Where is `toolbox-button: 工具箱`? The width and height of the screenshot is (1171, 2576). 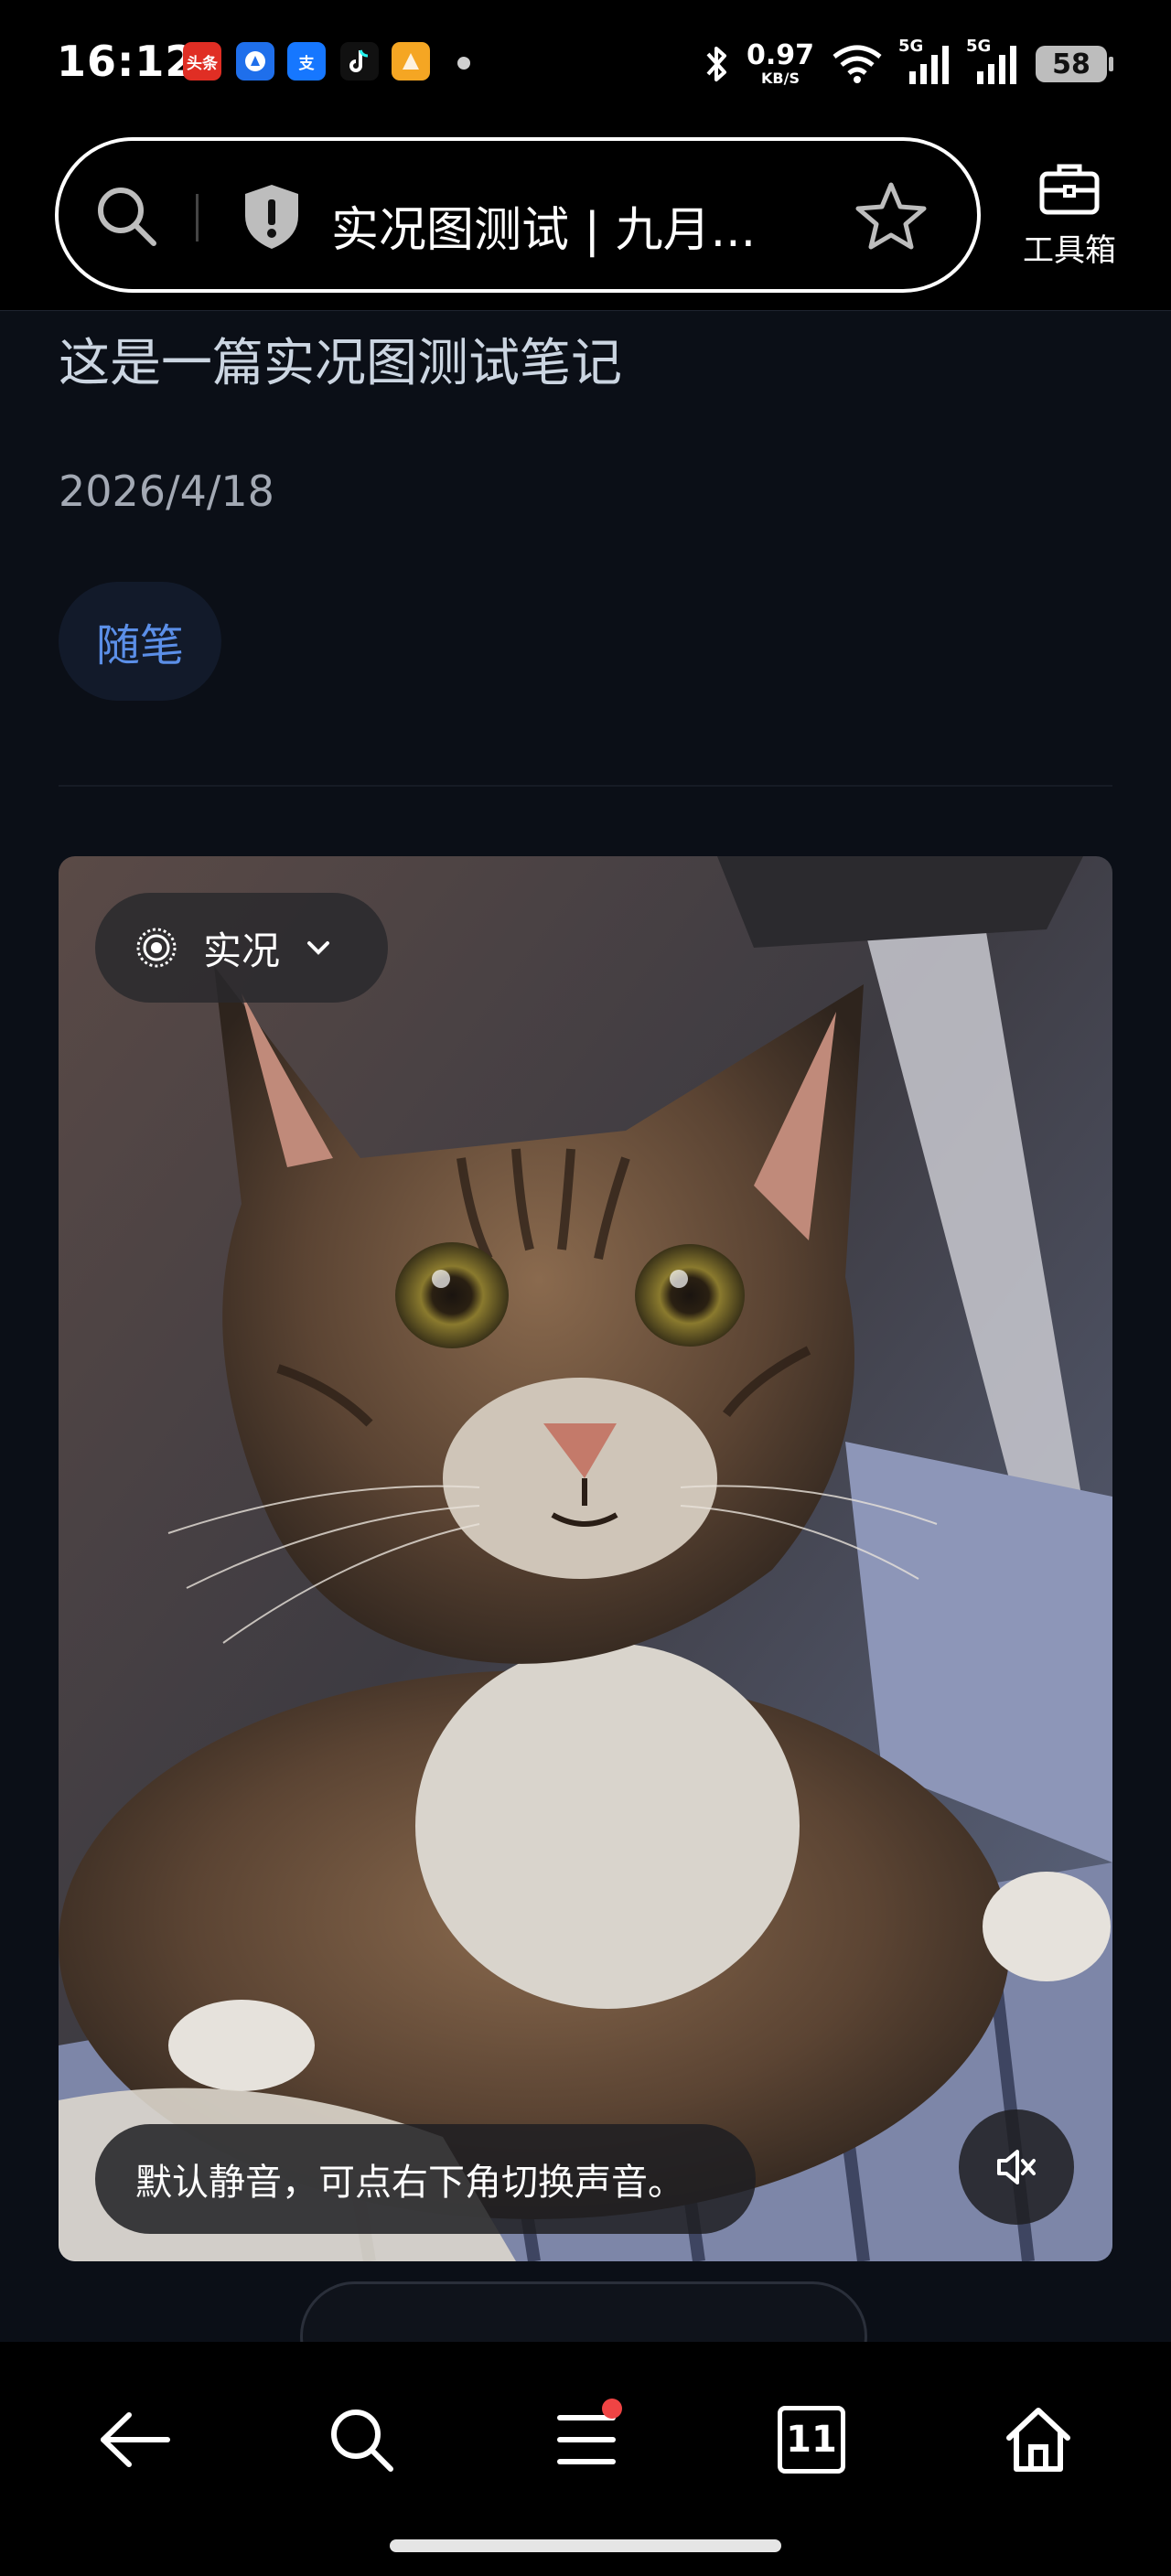 toolbox-button: 工具箱 is located at coordinates (1069, 216).